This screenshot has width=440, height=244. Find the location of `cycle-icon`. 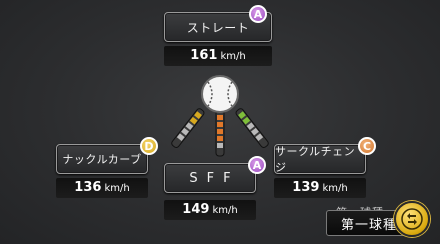

cycle-icon is located at coordinates (412, 219).